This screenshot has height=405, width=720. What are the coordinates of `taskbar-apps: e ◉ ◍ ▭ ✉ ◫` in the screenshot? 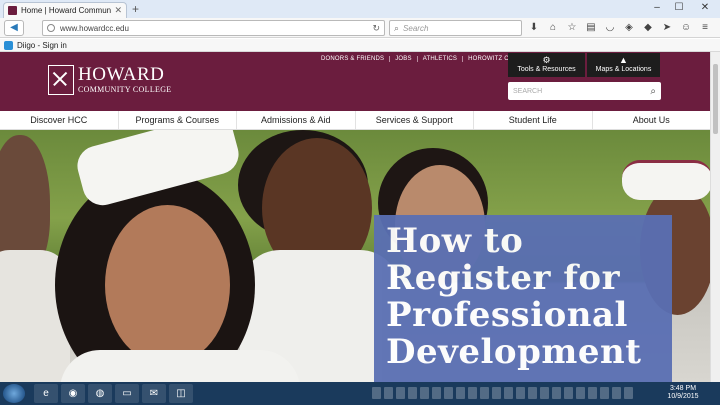 It's located at (113, 393).